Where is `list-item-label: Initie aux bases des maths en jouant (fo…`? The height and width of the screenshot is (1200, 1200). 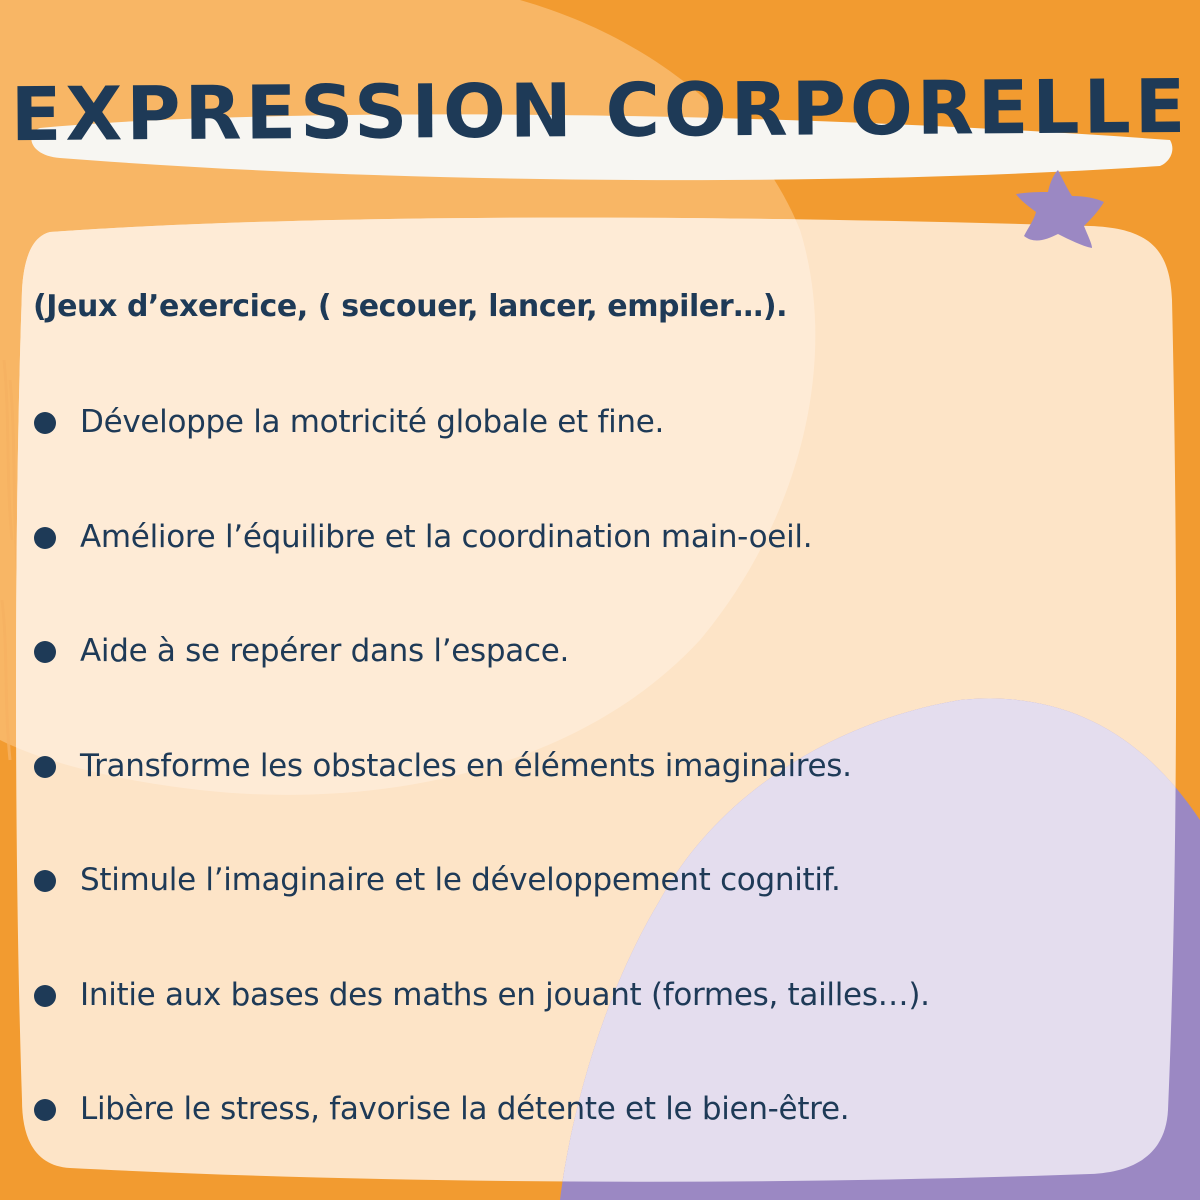 list-item-label: Initie aux bases des maths en jouant (fo… is located at coordinates (505, 994).